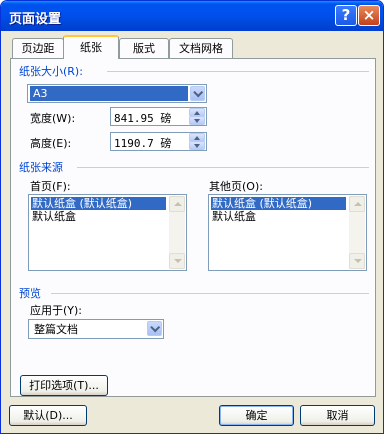  Describe the element at coordinates (91, 47) in the screenshot. I see `tab-paper: 纸张` at that location.